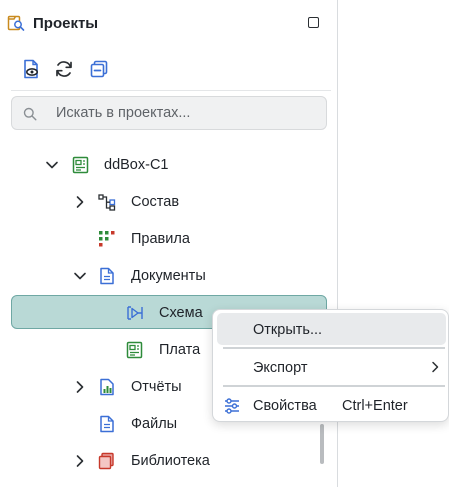 Image resolution: width=449 pixels, height=487 pixels. What do you see at coordinates (169, 70) in the screenshot?
I see `panel-toolbar` at bounding box center [169, 70].